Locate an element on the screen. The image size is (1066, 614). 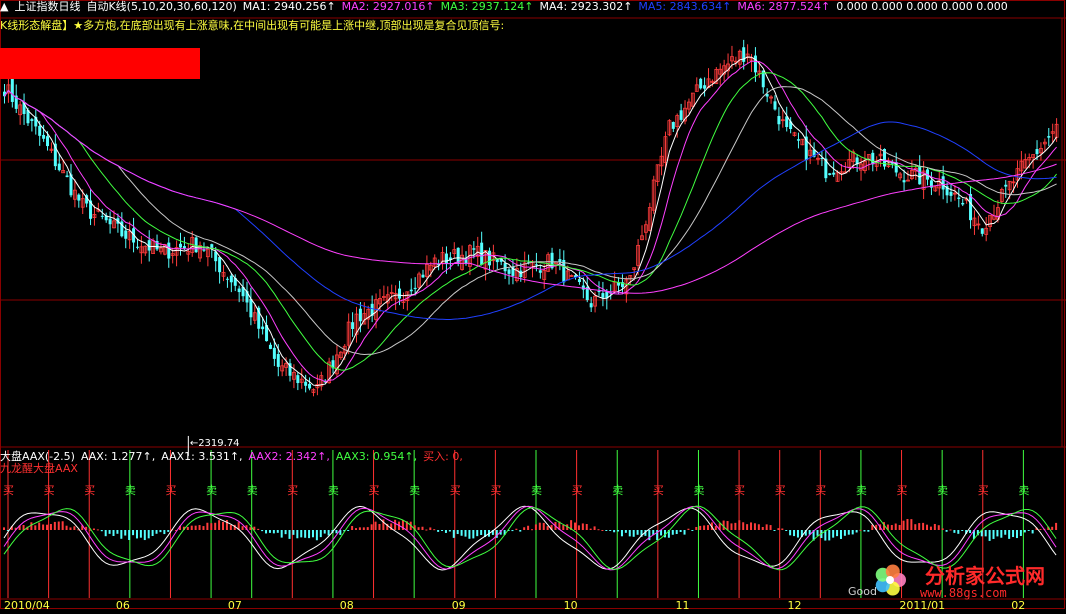
x-axis-label: 06 is located at coordinates (123, 604).